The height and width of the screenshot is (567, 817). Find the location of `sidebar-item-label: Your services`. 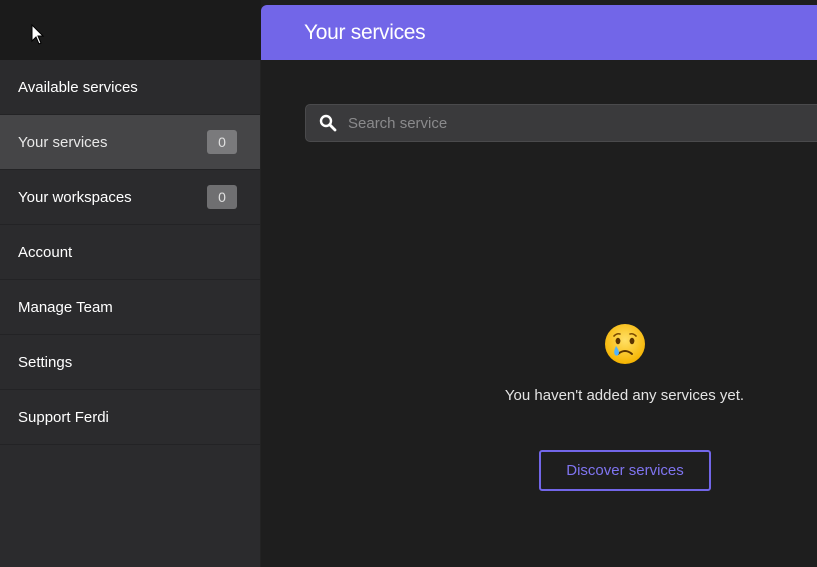

sidebar-item-label: Your services is located at coordinates (63, 142).